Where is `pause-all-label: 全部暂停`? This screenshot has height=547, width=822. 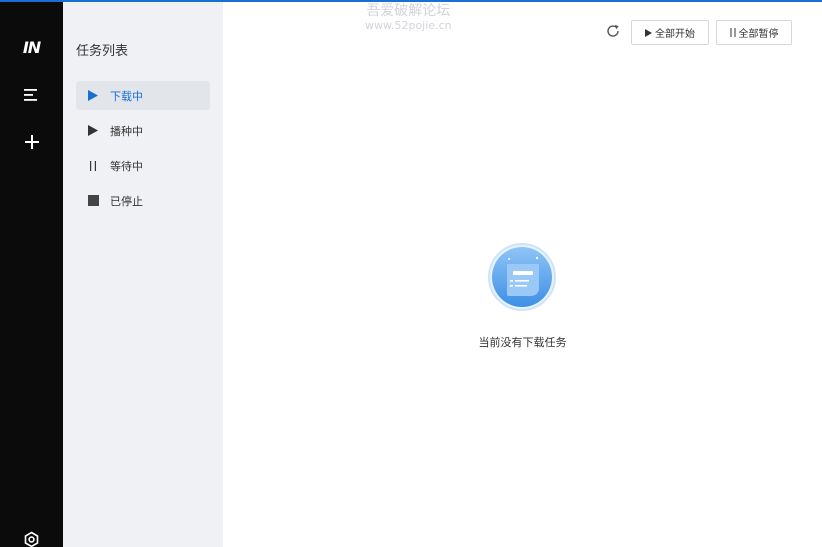
pause-all-label: 全部暂停 is located at coordinates (758, 34).